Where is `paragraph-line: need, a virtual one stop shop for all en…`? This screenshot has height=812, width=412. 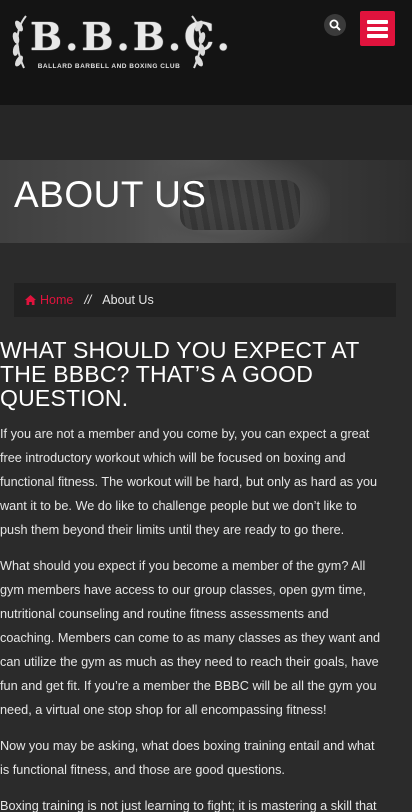
paragraph-line: need, a virtual one stop shop for all en… is located at coordinates (163, 710).